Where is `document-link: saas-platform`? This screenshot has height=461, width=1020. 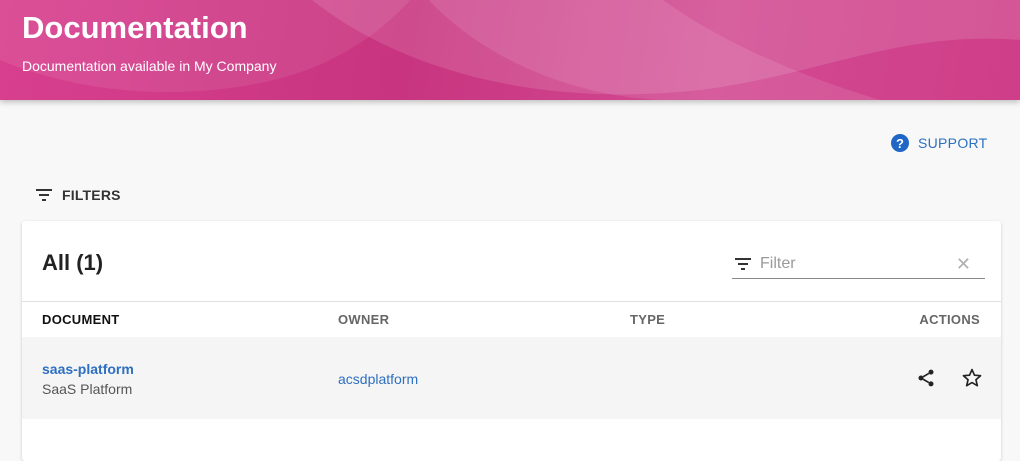 document-link: saas-platform is located at coordinates (88, 369).